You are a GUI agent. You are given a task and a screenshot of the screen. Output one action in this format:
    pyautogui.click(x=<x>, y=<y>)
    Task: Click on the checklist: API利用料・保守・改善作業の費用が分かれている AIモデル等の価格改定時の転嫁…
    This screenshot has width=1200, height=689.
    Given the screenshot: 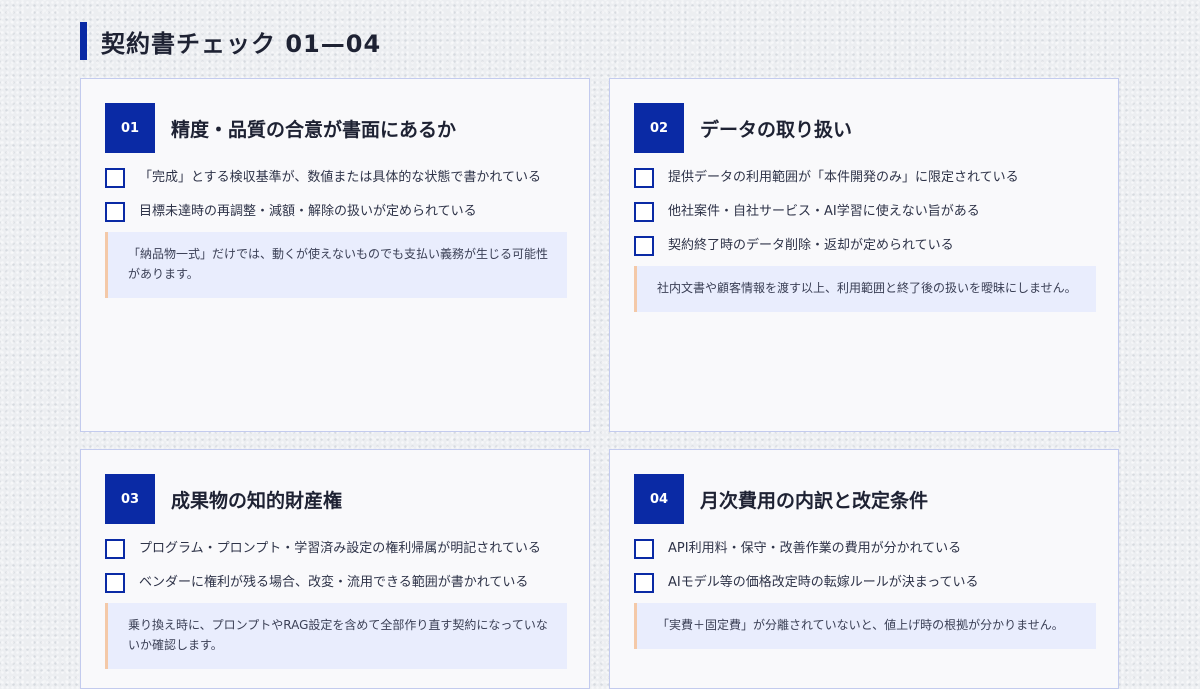 What is the action you would take?
    pyautogui.click(x=865, y=594)
    